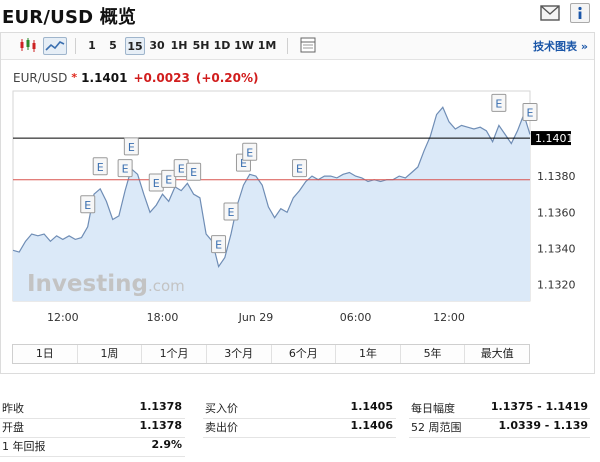 The height and width of the screenshot is (462, 600). Describe the element at coordinates (556, 285) in the screenshot. I see `y-tick-label: 1.1320` at that location.